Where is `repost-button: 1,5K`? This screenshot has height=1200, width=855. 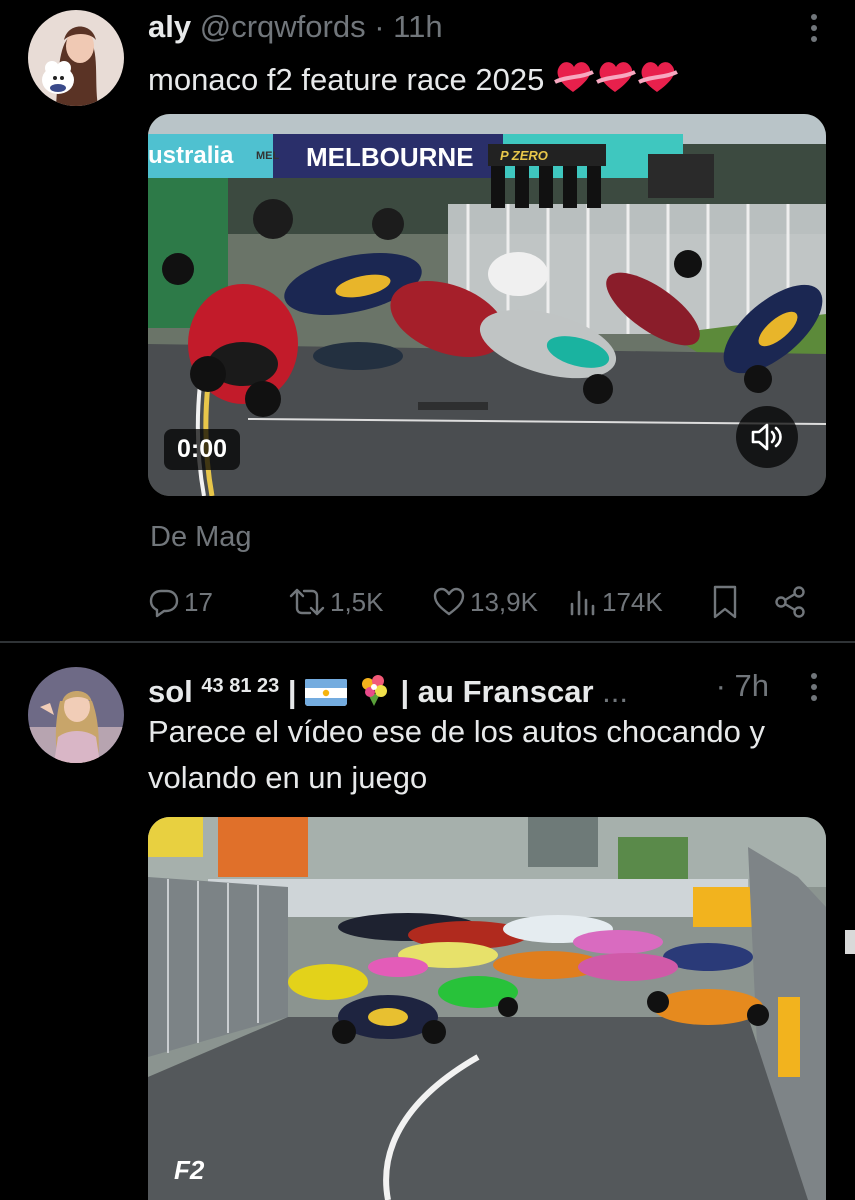 repost-button: 1,5K is located at coordinates (336, 602).